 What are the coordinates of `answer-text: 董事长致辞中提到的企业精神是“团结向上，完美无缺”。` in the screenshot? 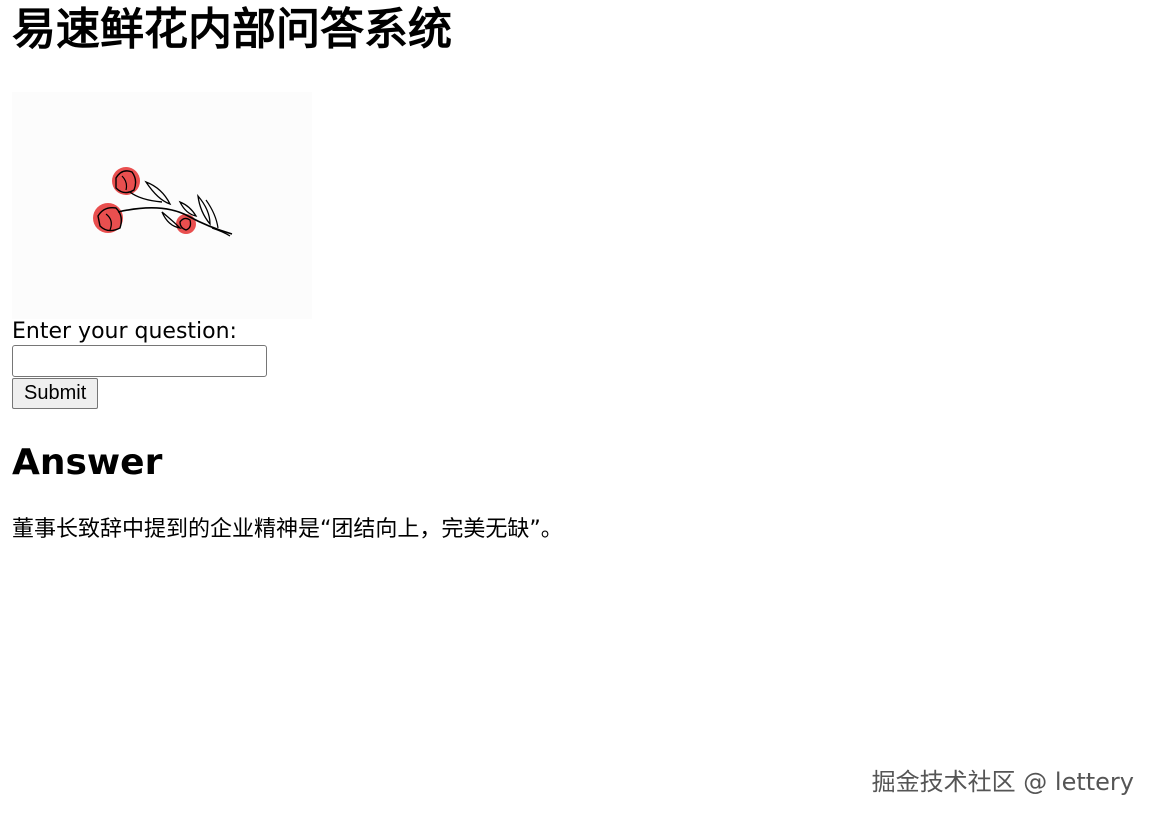 It's located at (287, 529).